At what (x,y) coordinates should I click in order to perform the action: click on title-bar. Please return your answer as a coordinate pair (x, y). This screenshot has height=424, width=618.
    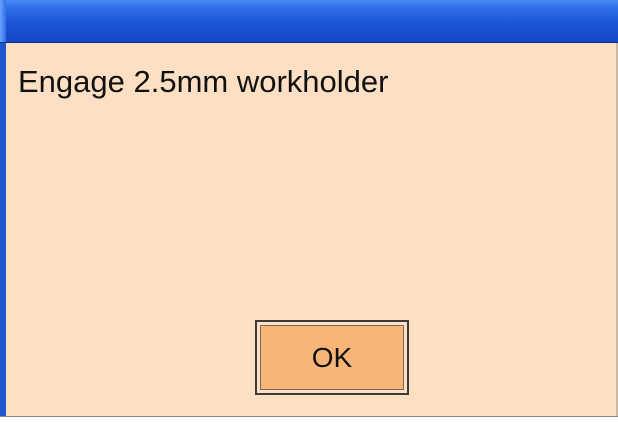
    Looking at the image, I should click on (309, 21).